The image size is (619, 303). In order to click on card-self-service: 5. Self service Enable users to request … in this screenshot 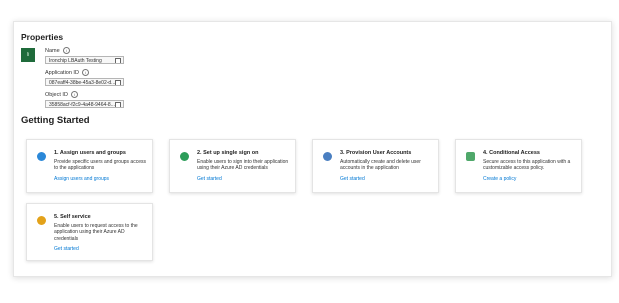, I will do `click(89, 232)`.